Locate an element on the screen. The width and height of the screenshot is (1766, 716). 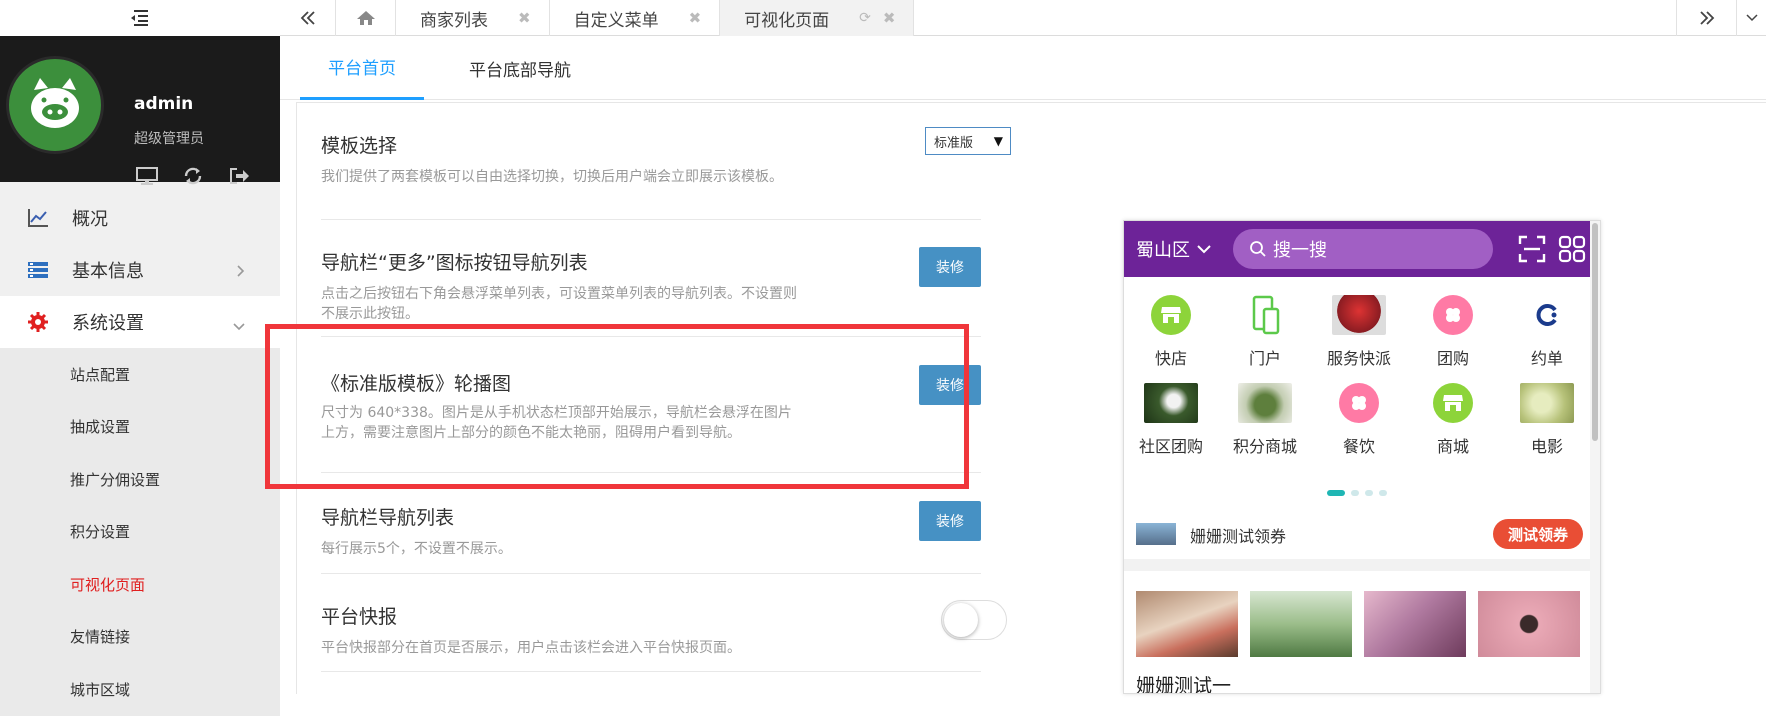
tabs-scroll-right is located at coordinates (1706, 18).